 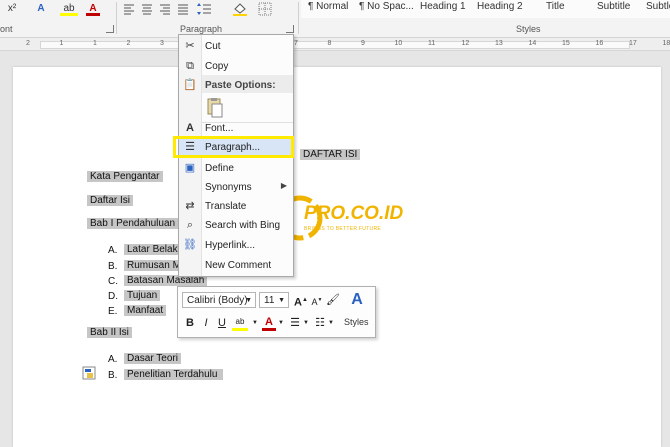 I want to click on borders-icon, so click(x=266, y=9).